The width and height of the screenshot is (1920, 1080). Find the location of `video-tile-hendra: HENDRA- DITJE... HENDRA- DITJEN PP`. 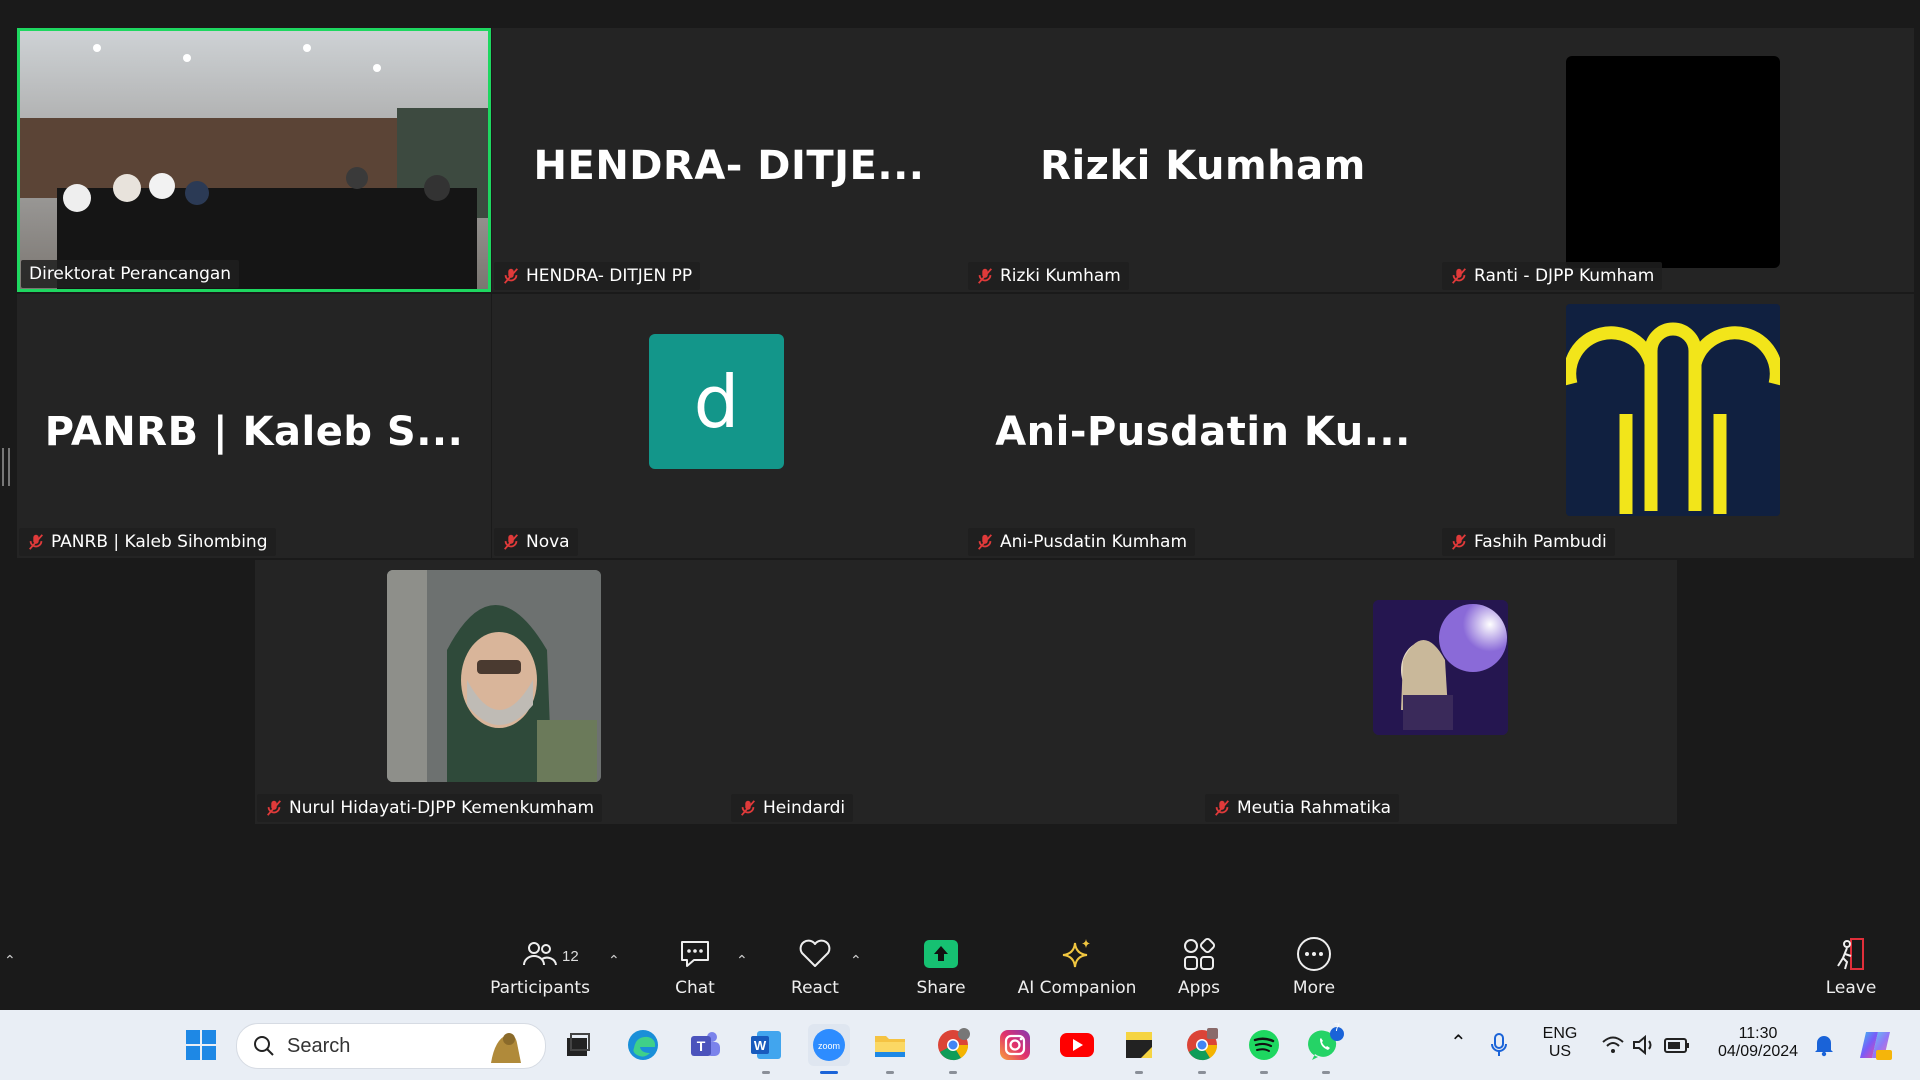

video-tile-hendra: HENDRA- DITJE... HENDRA- DITJEN PP is located at coordinates (729, 160).